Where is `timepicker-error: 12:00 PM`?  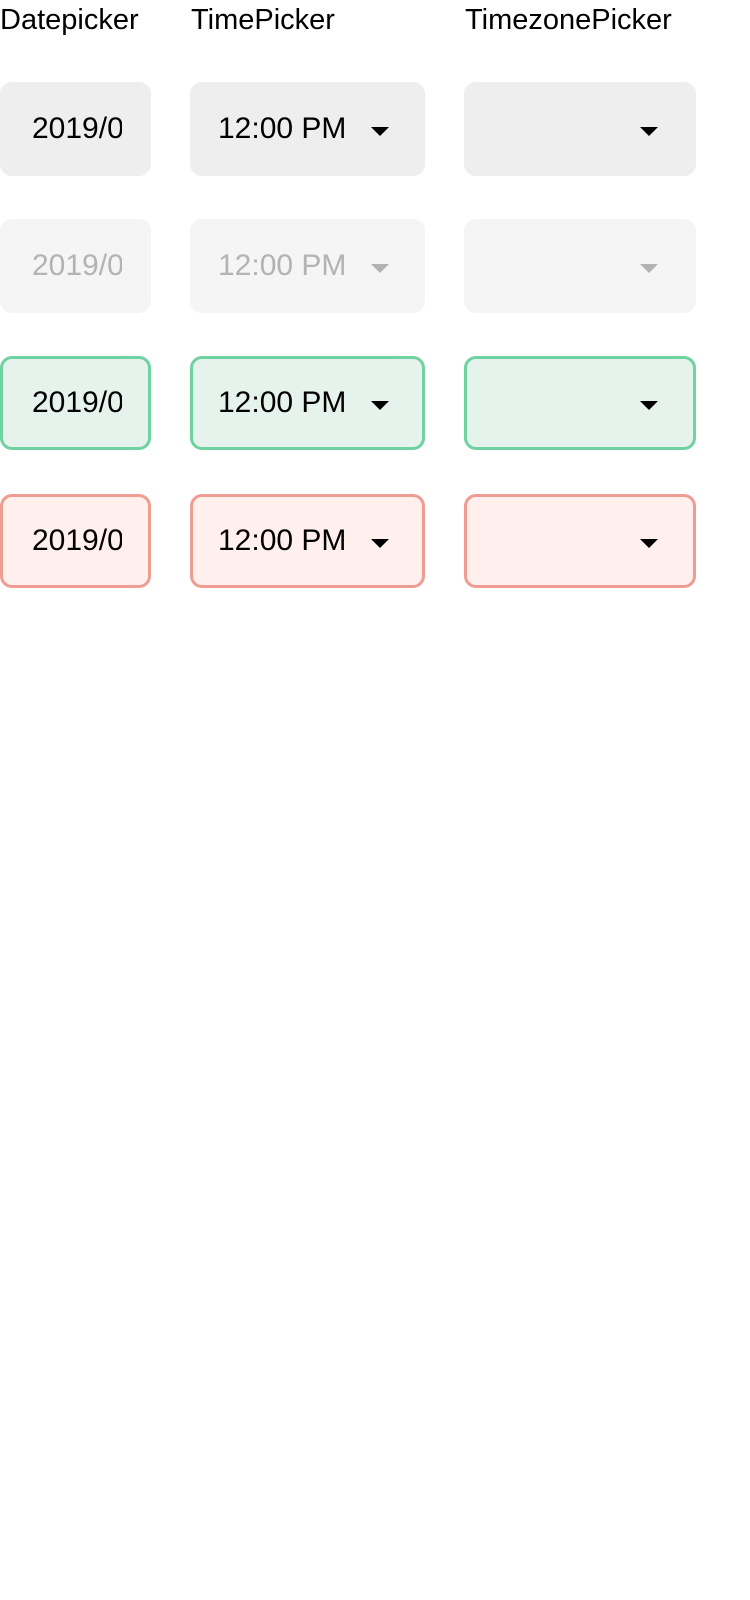
timepicker-error: 12:00 PM is located at coordinates (307, 541).